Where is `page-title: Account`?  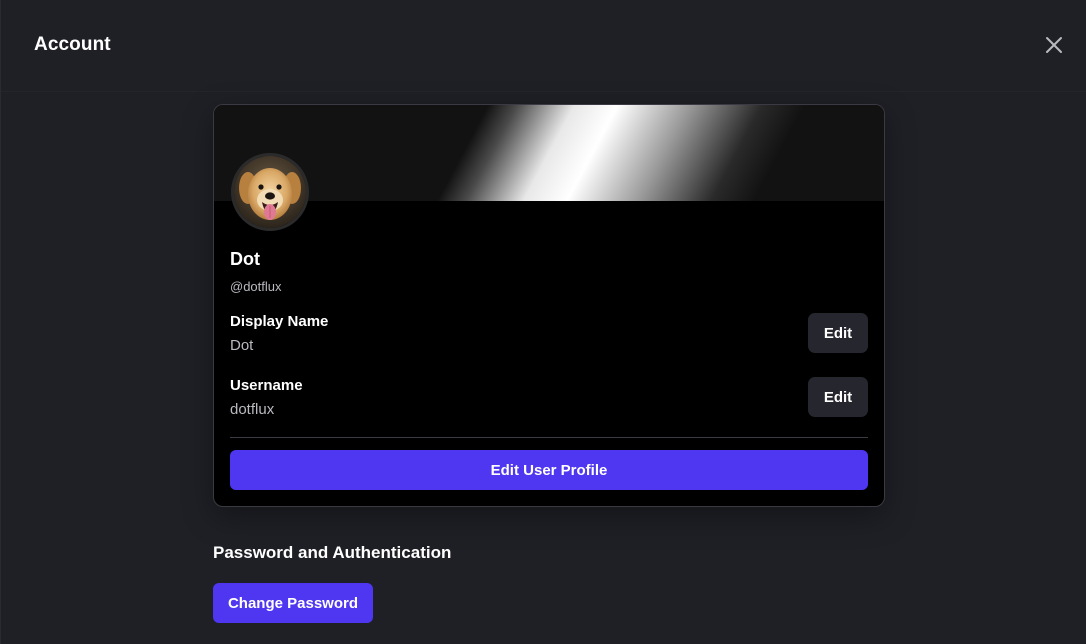
page-title: Account is located at coordinates (72, 44).